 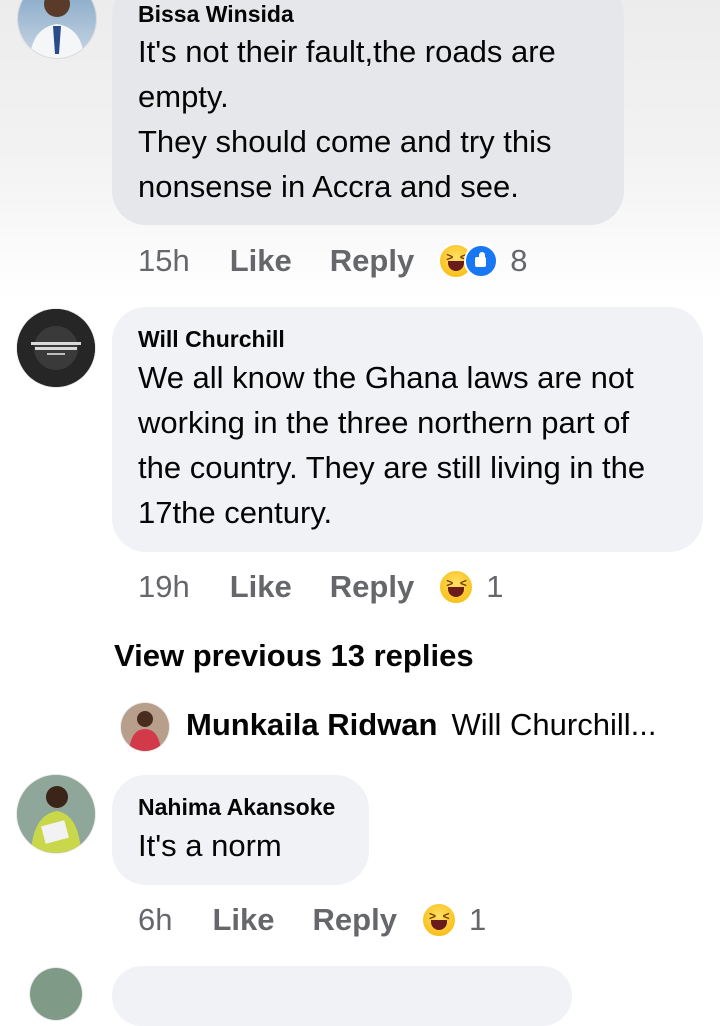 I want to click on comment-actions: 15h Like Reply > < 8, so click(x=332, y=261).